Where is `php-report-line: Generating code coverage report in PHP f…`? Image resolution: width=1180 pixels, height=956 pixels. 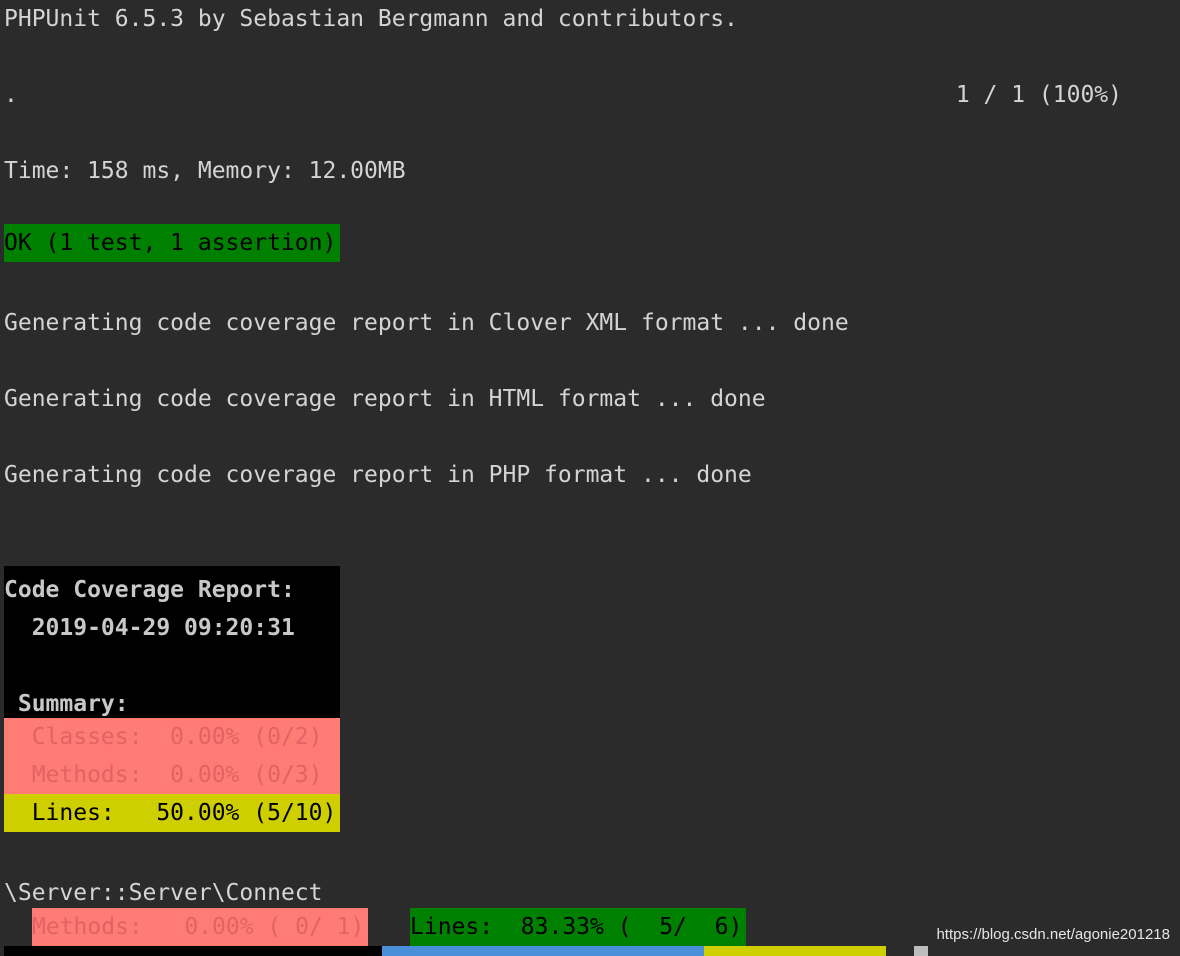 php-report-line: Generating code coverage report in PHP f… is located at coordinates (378, 475).